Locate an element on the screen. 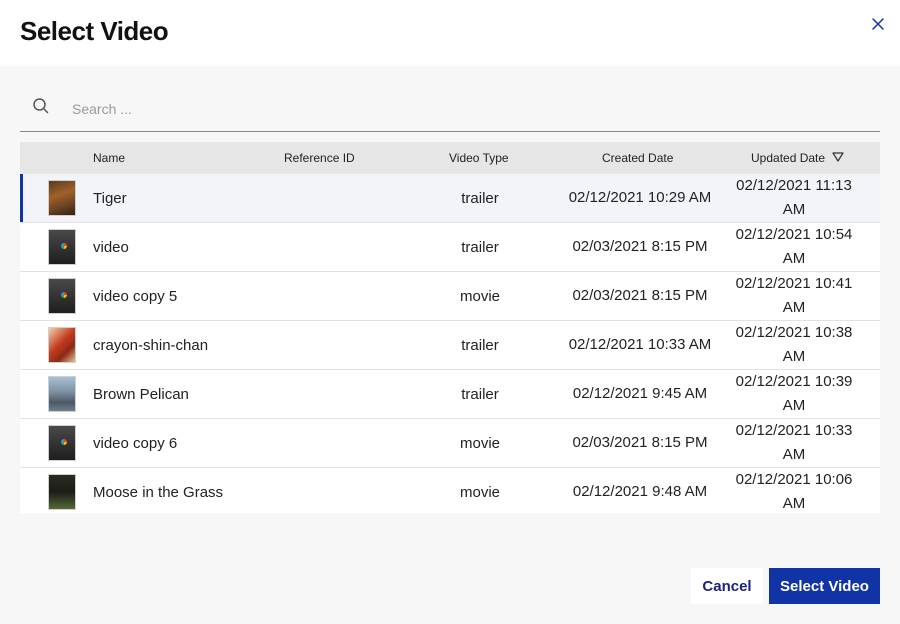 The image size is (900, 624). column-header-video-type: Video Type is located at coordinates (479, 158).